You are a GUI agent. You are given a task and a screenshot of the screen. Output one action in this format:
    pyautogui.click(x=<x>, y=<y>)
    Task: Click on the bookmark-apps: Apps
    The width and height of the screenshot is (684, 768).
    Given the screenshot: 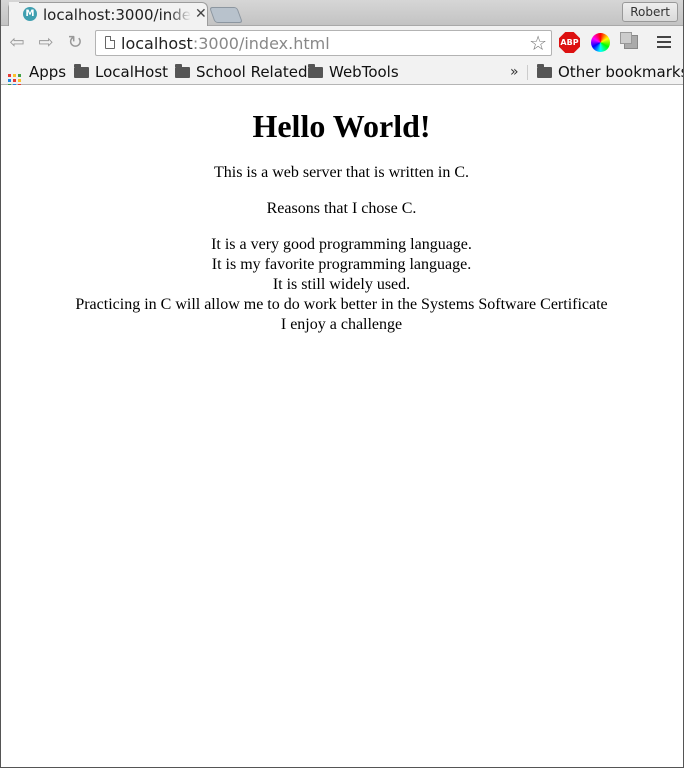 What is the action you would take?
    pyautogui.click(x=37, y=74)
    